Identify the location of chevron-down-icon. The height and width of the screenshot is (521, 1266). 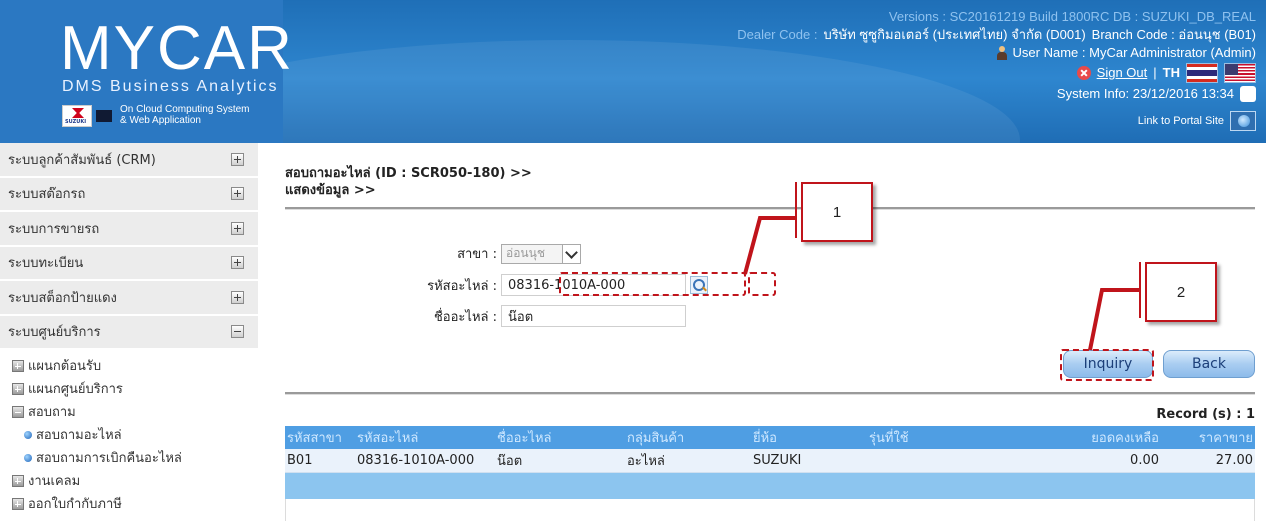
(571, 253).